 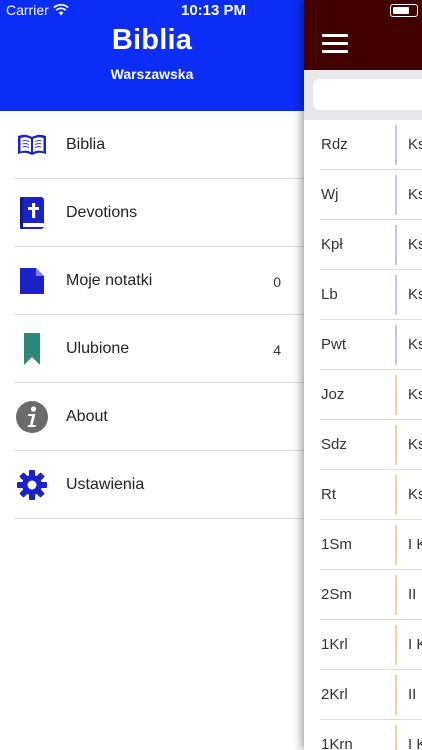 I want to click on book-row-lb: Lb Ks, so click(x=363, y=295).